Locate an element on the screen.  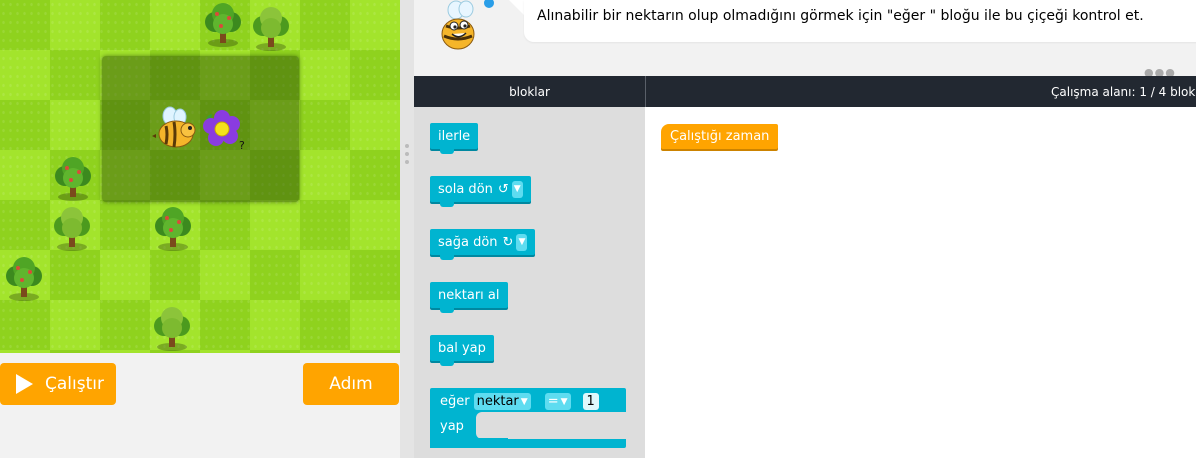
move-forward-block: ilerle is located at coordinates (454, 138).